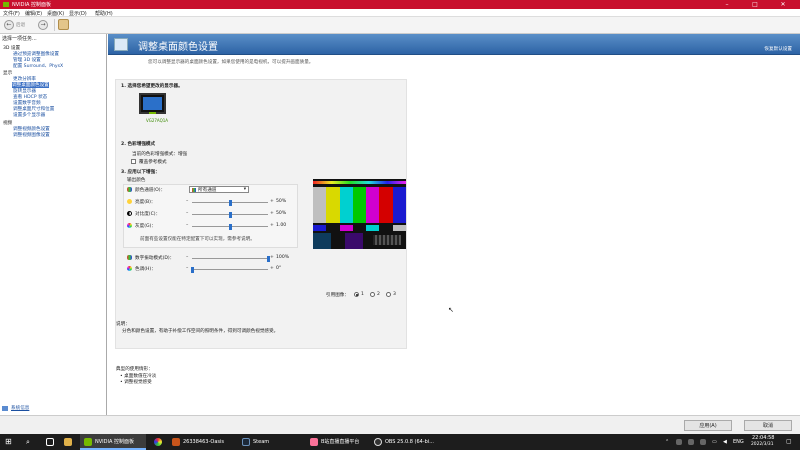 The width and height of the screenshot is (800, 450). What do you see at coordinates (203, 442) in the screenshot?
I see `taskbar-app-label: 26338463-Oasis` at bounding box center [203, 442].